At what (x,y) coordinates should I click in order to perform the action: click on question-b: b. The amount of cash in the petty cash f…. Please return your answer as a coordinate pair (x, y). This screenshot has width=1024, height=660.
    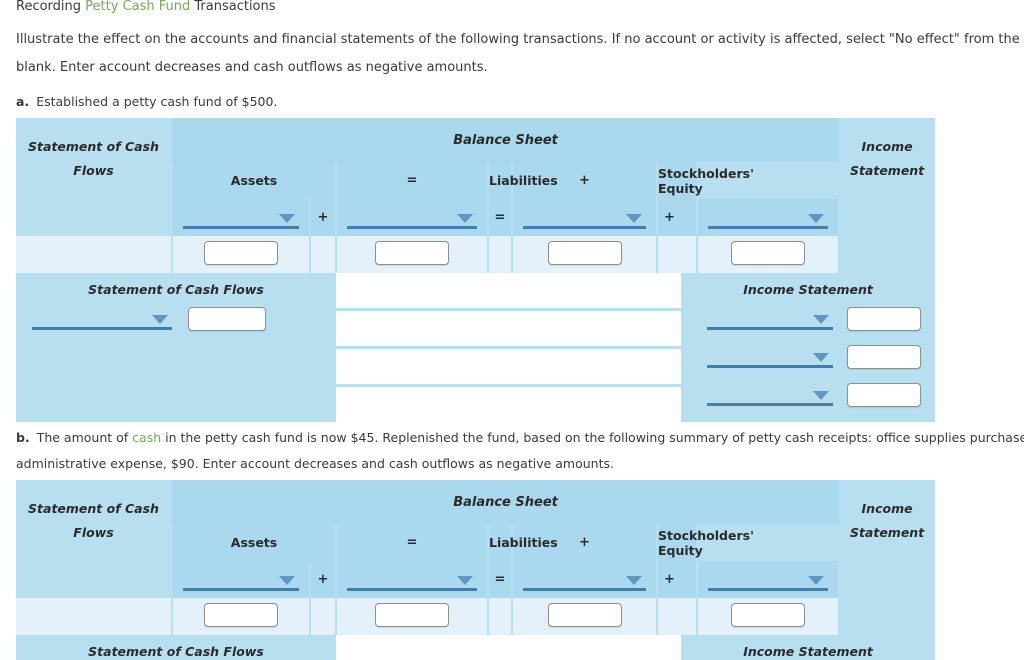
    Looking at the image, I should click on (520, 451).